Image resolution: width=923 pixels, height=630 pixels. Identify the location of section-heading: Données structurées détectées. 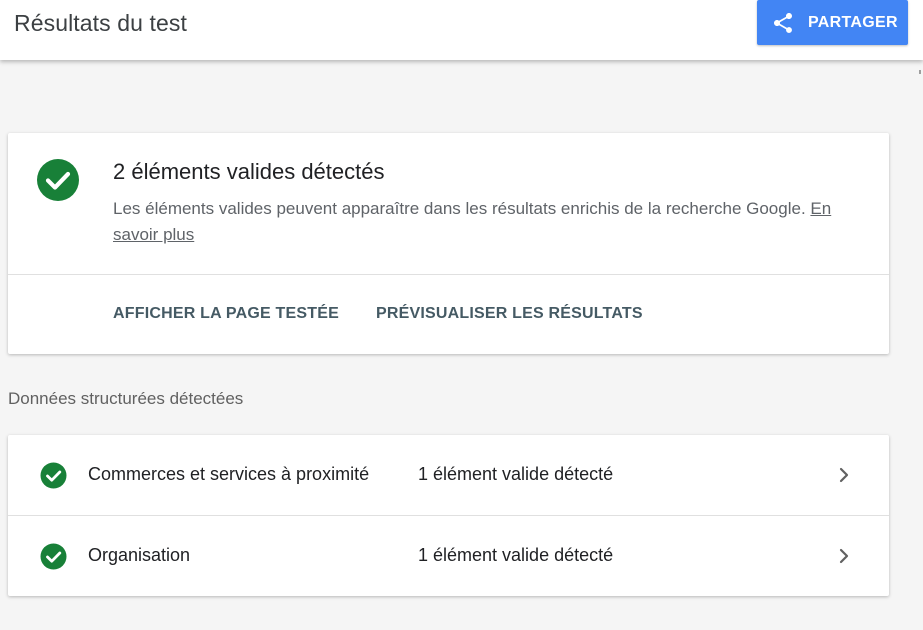
(126, 398).